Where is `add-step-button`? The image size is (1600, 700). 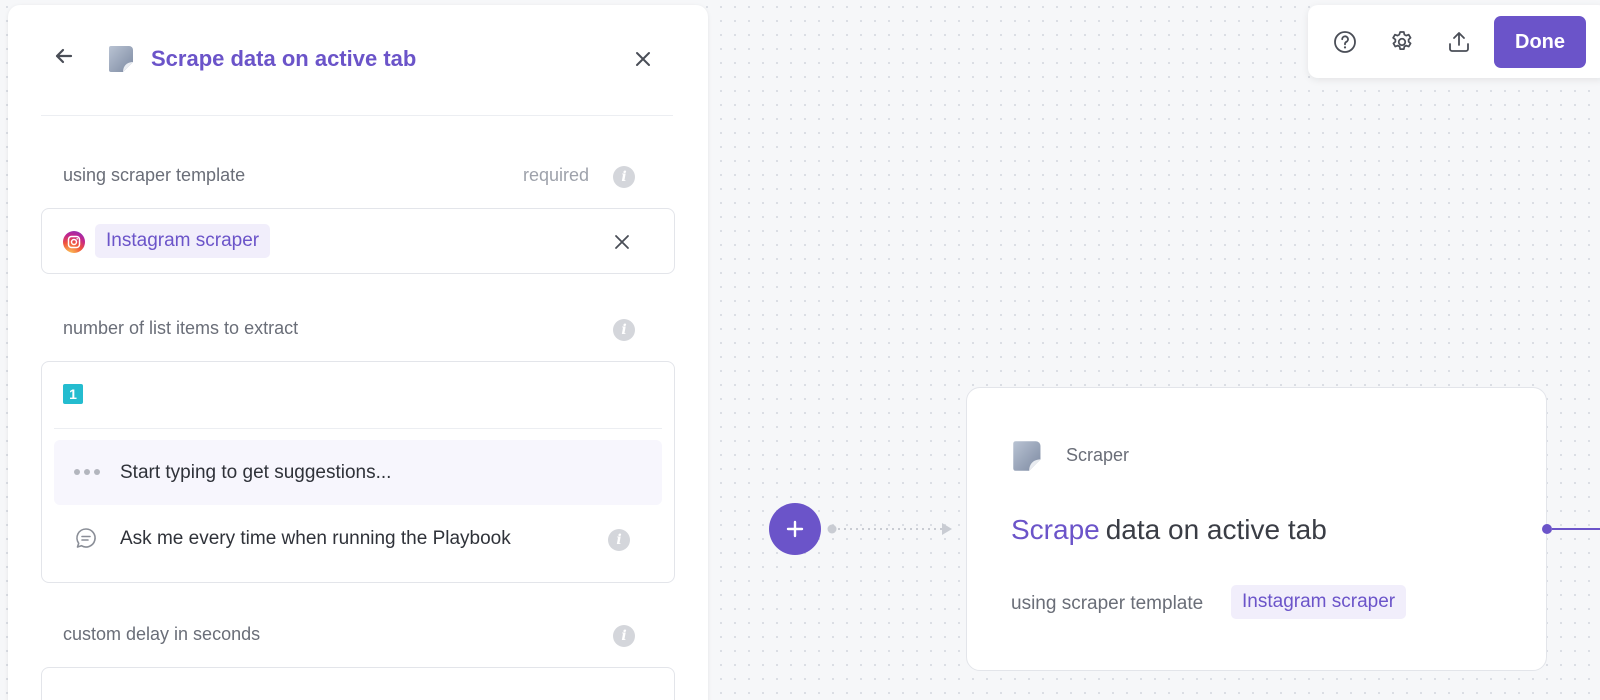
add-step-button is located at coordinates (795, 529).